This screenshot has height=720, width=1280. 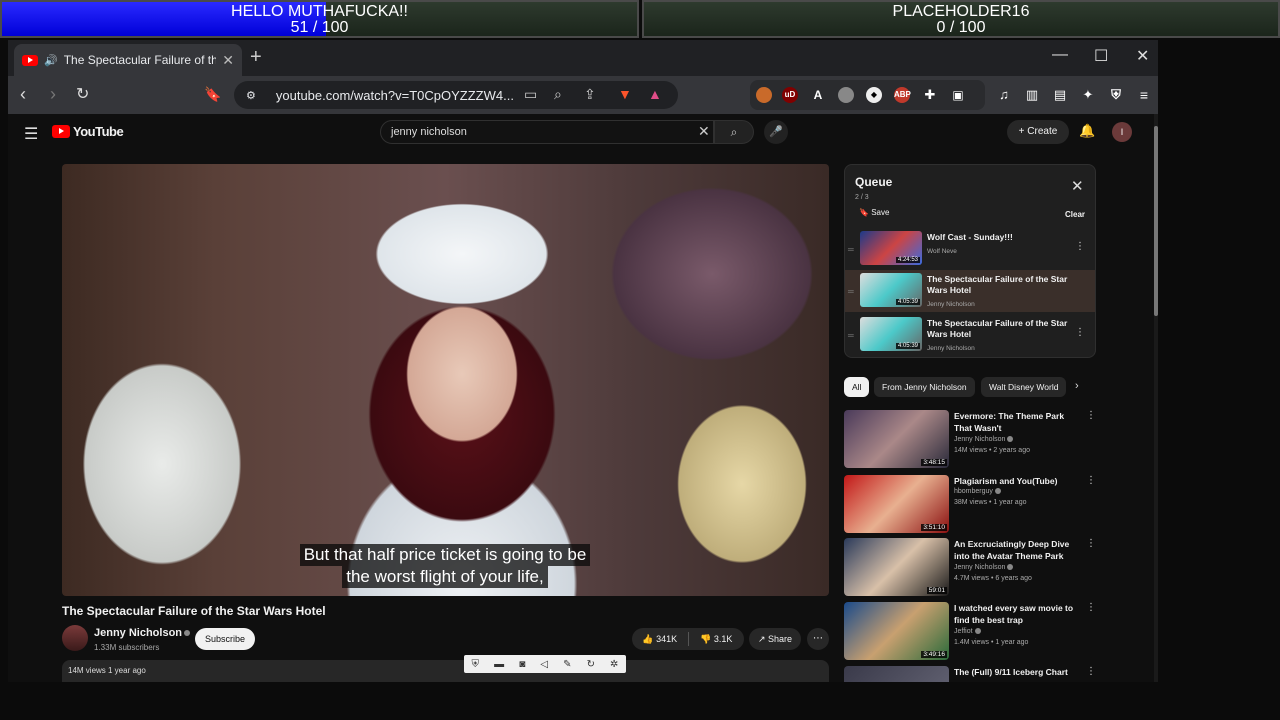 I want to click on tab-youtube: 🔊 The Spectacular Failure of the ✕, so click(x=128, y=60).